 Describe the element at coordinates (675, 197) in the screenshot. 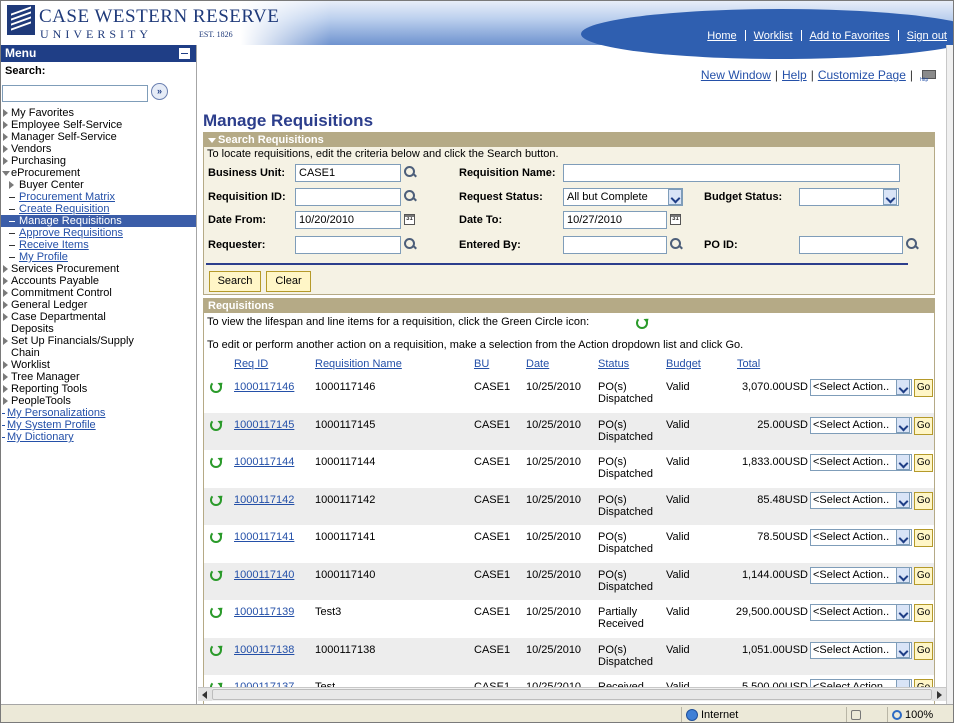

I see `request-status-dropdown-icon` at that location.